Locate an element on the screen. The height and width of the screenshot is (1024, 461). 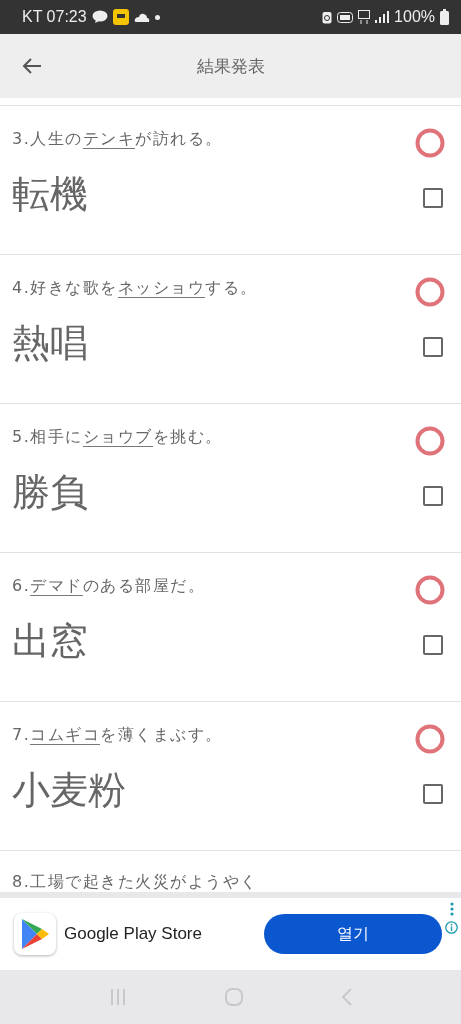
screen-title: 結果発表 is located at coordinates (230, 66).